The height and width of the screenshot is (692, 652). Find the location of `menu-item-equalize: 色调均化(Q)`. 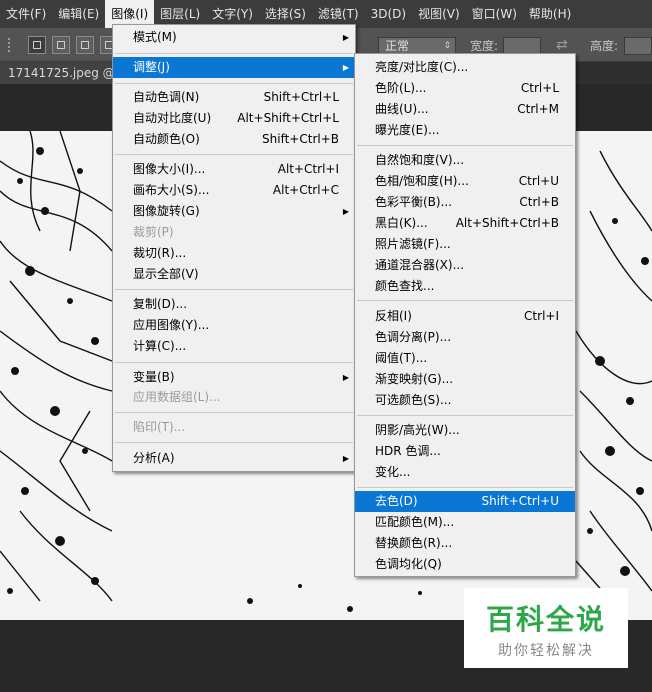

menu-item-equalize: 色调均化(Q) is located at coordinates (465, 564).